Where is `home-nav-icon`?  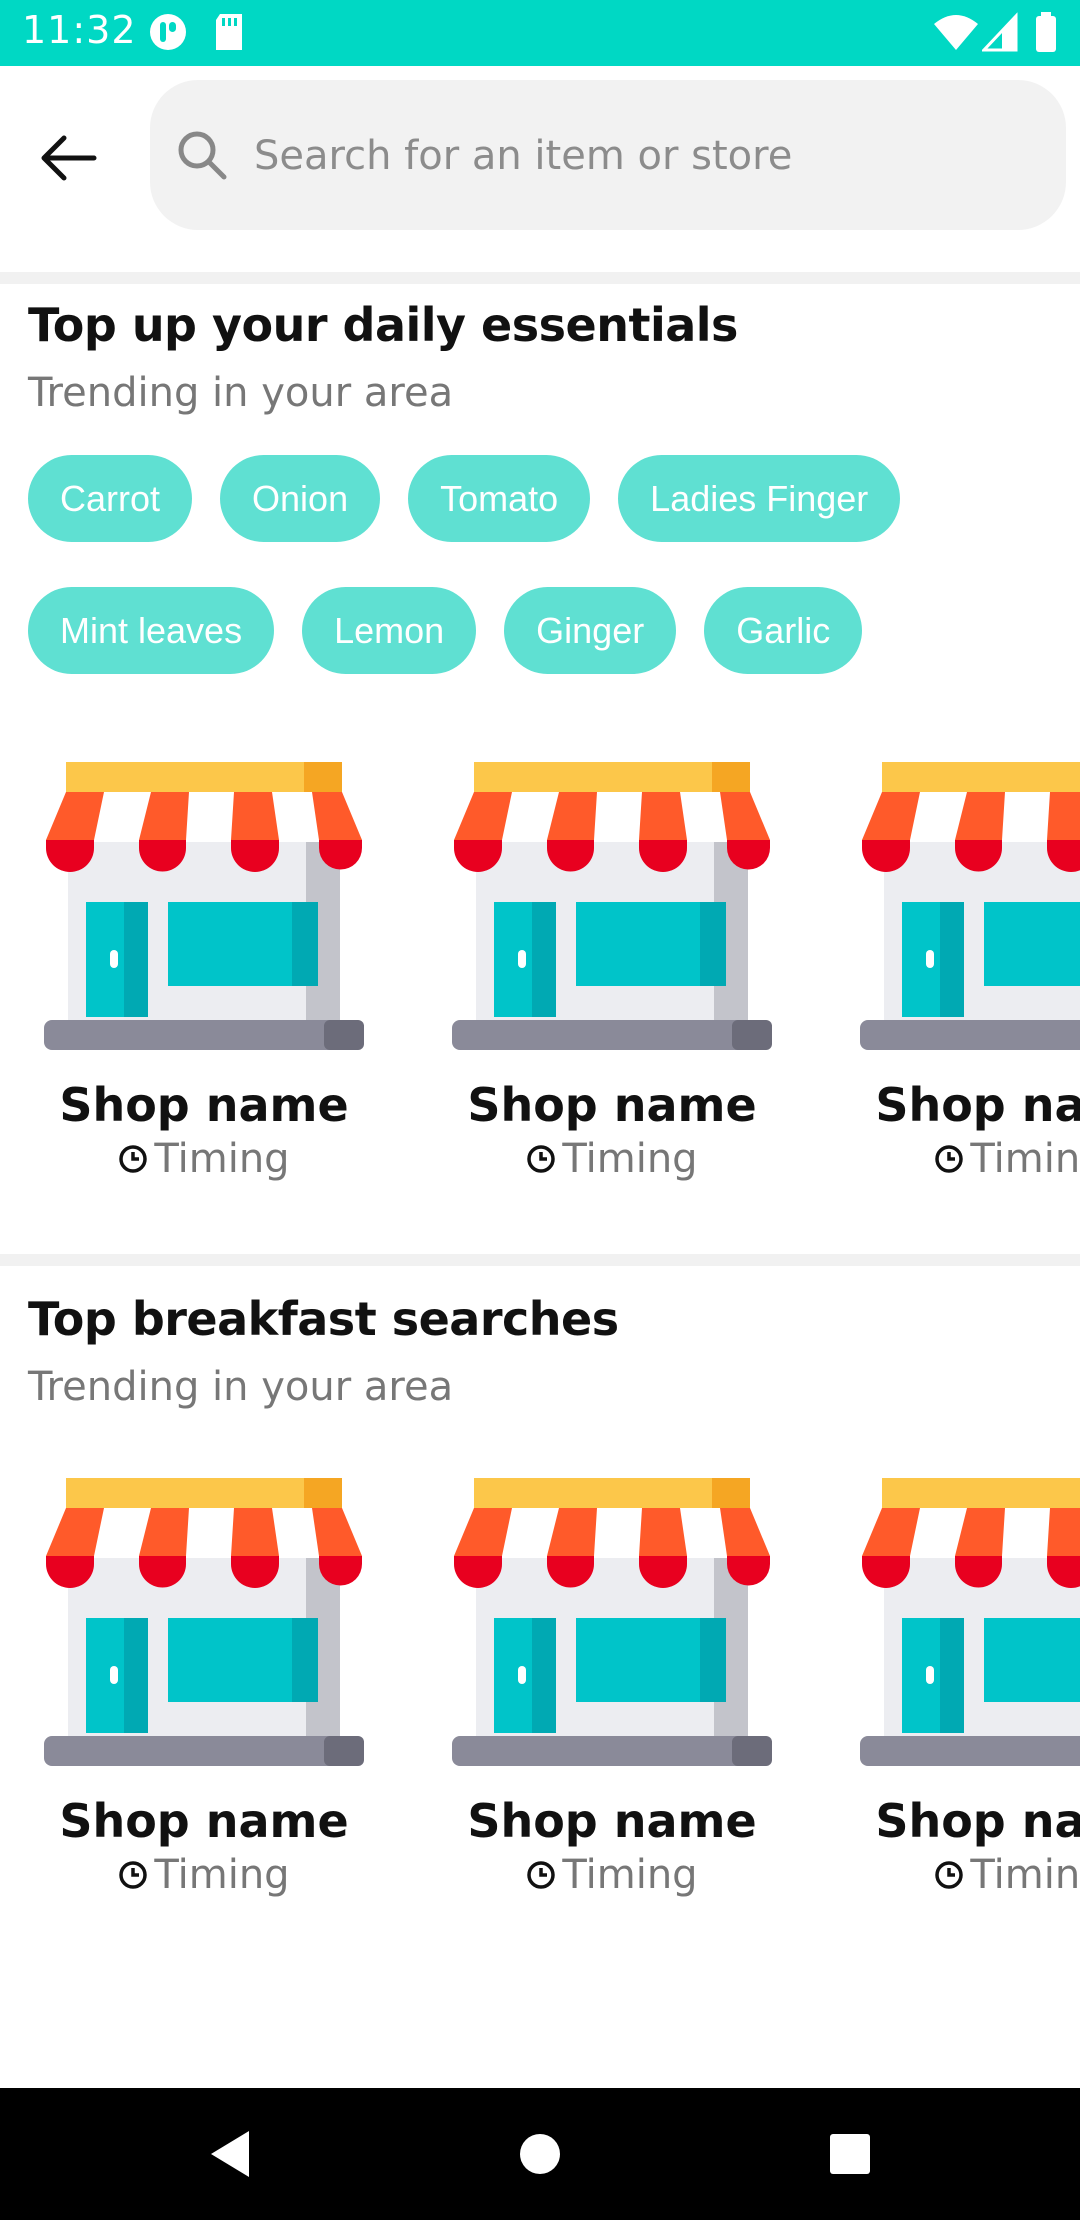 home-nav-icon is located at coordinates (540, 2154).